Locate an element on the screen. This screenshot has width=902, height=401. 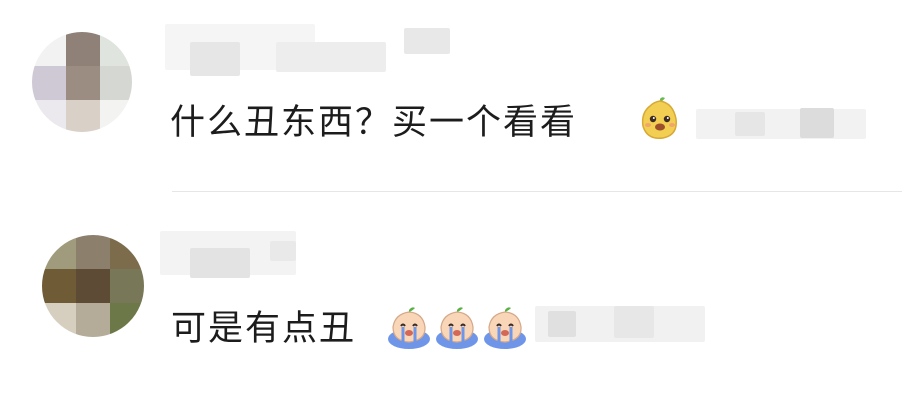
mango-face-icon is located at coordinates (659, 118).